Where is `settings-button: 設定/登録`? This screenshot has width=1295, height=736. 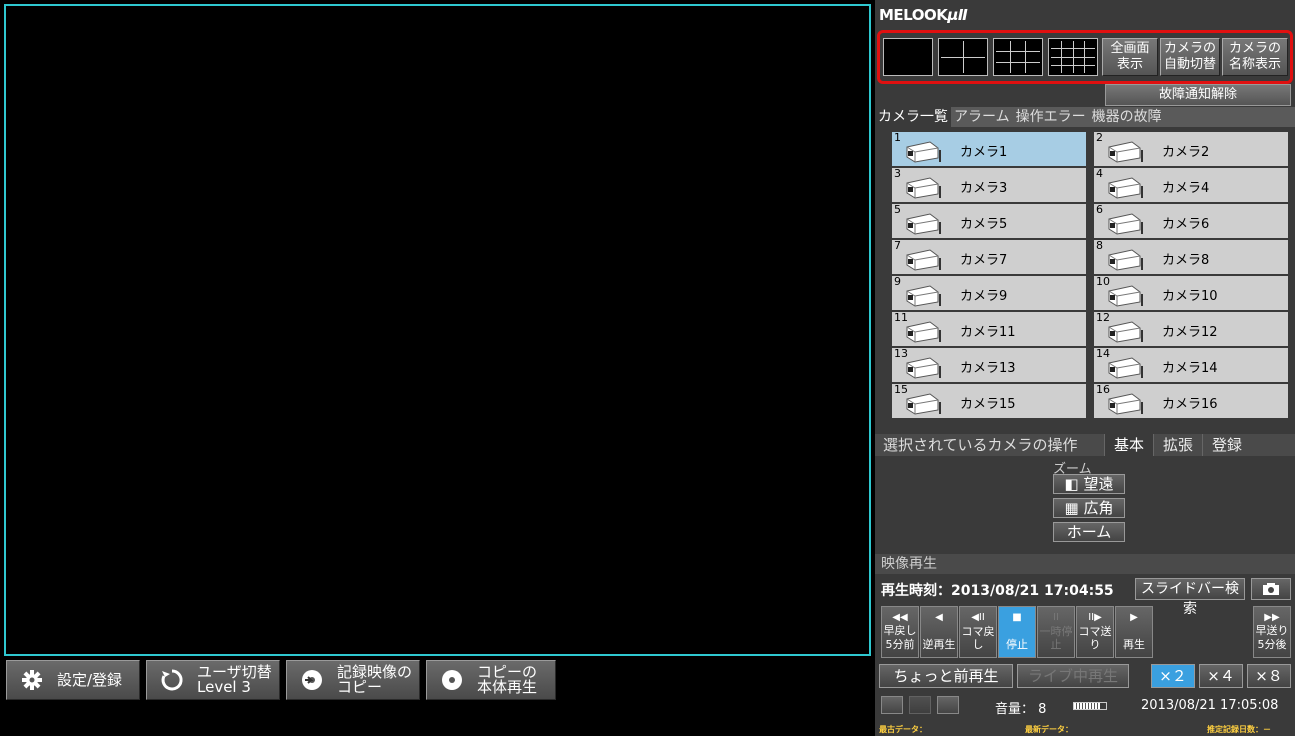 settings-button: 設定/登録 is located at coordinates (73, 680).